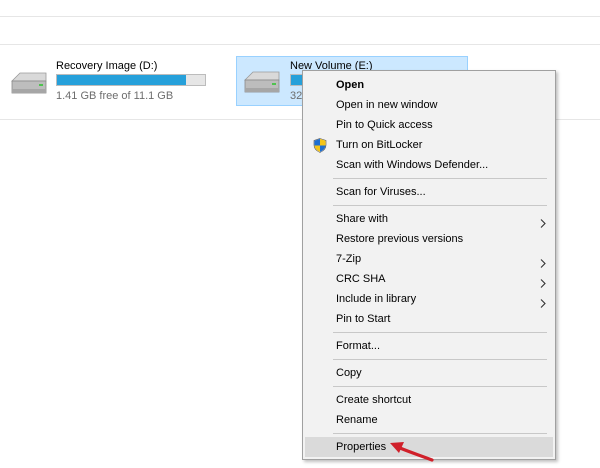 The height and width of the screenshot is (468, 600). Describe the element at coordinates (379, 145) in the screenshot. I see `menu-item-label: Turn on BitLocker` at that location.